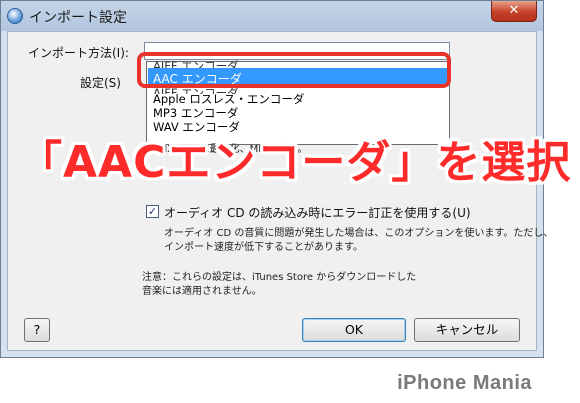 Image resolution: width=580 pixels, height=403 pixels. Describe the element at coordinates (195, 113) in the screenshot. I see `dropdown-item-mp3: MP3 エンコーダ` at that location.